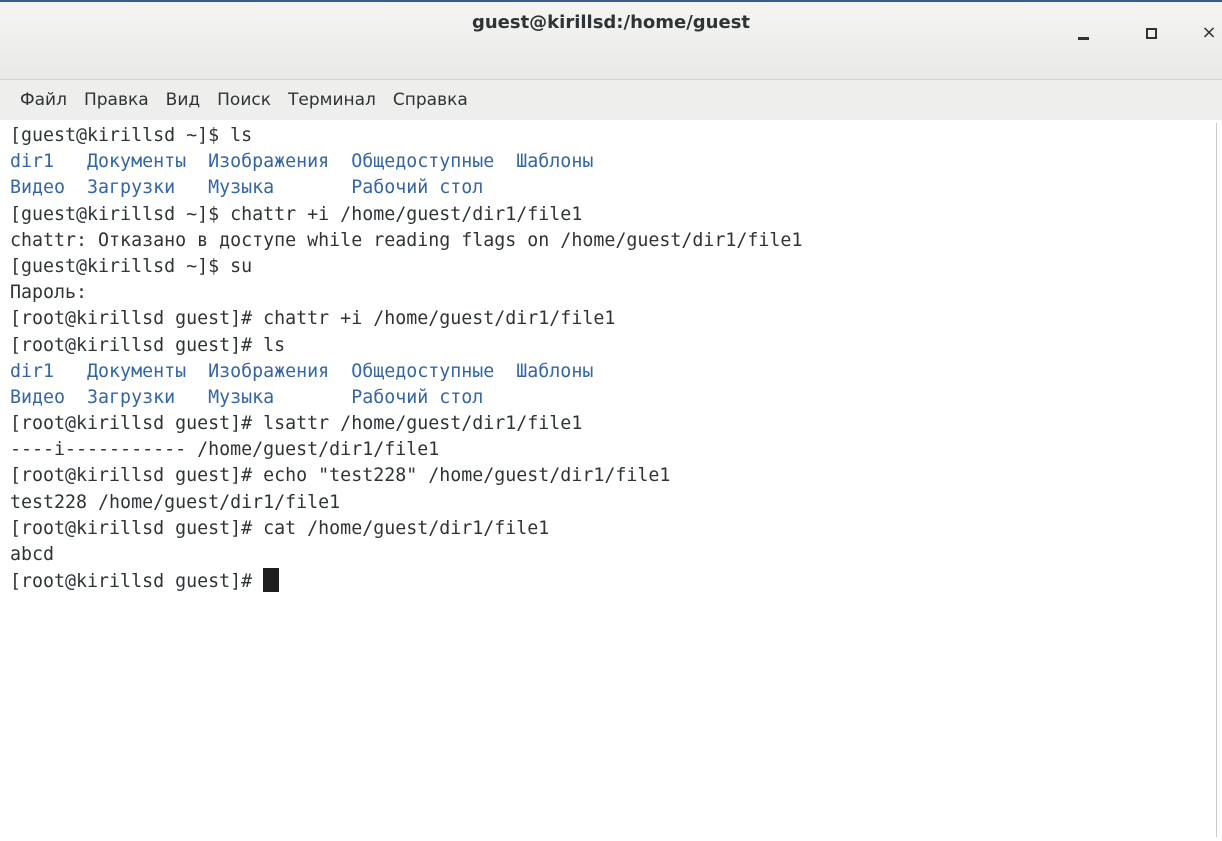 The width and height of the screenshot is (1222, 841). What do you see at coordinates (609, 555) in the screenshot?
I see `terminal-line: abcd` at bounding box center [609, 555].